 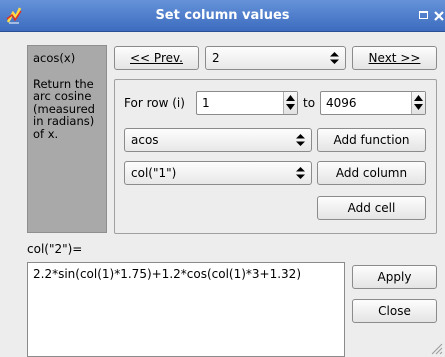 I want to click on row-from-spinner, so click(x=290, y=103).